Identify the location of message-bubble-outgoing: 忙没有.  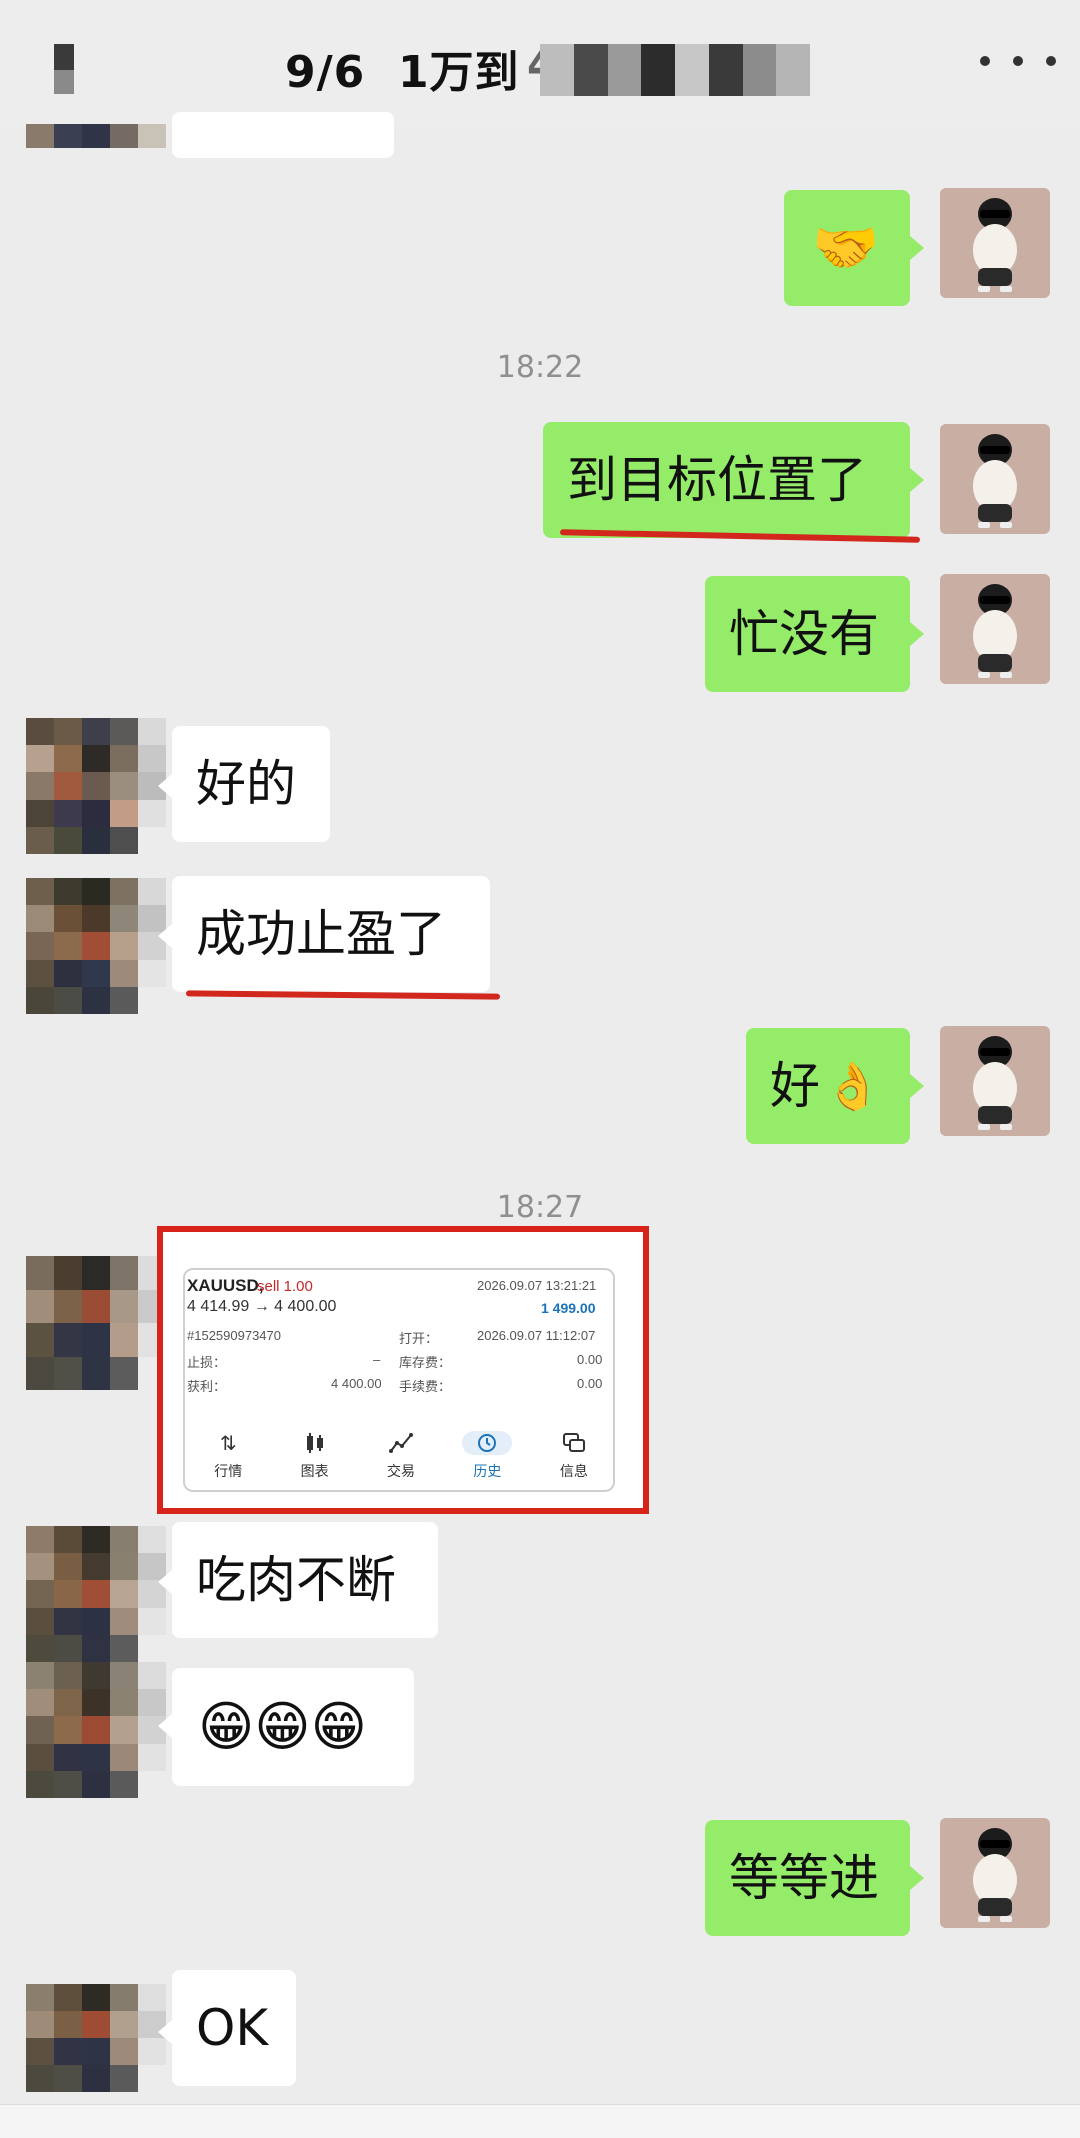
(807, 634).